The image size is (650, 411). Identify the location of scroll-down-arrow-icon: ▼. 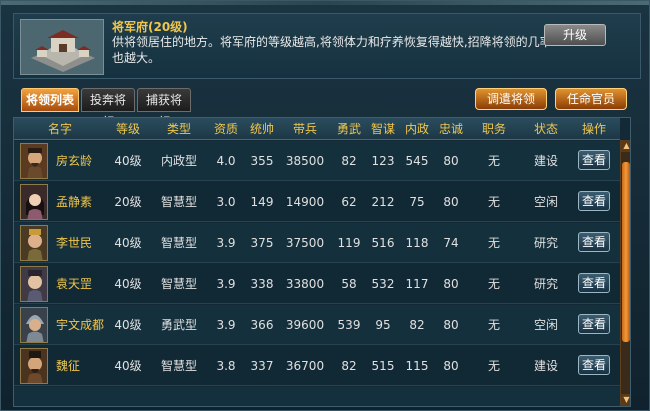
(625, 400).